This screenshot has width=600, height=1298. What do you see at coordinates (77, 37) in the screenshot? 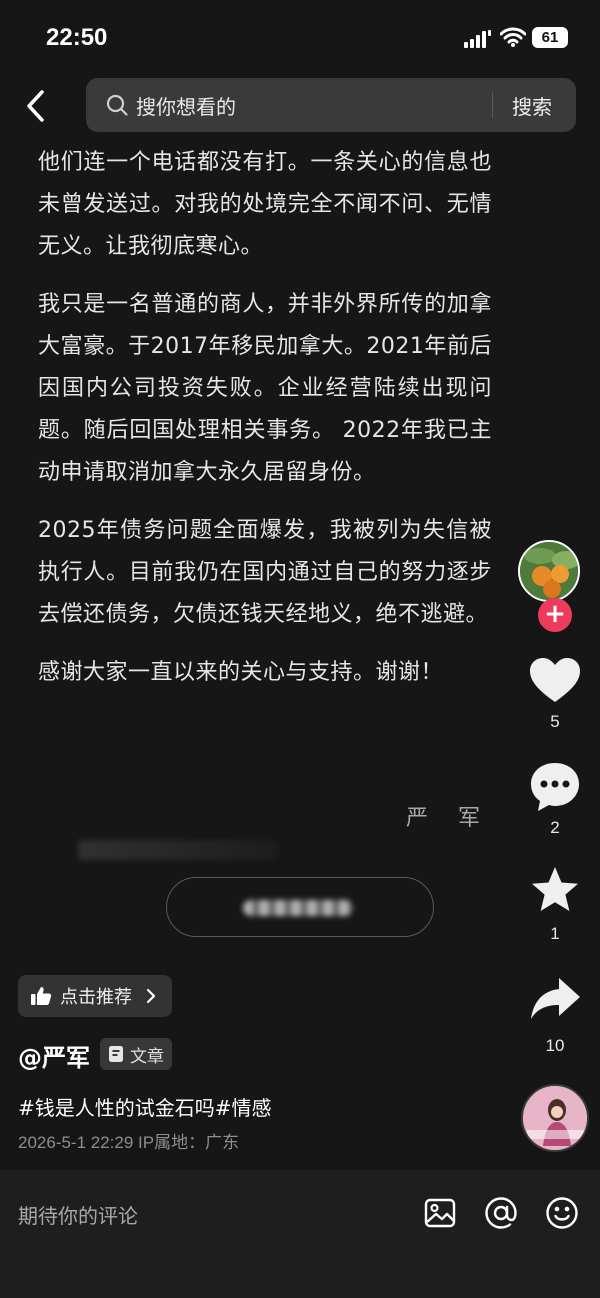
I see `status-time: 22:50` at bounding box center [77, 37].